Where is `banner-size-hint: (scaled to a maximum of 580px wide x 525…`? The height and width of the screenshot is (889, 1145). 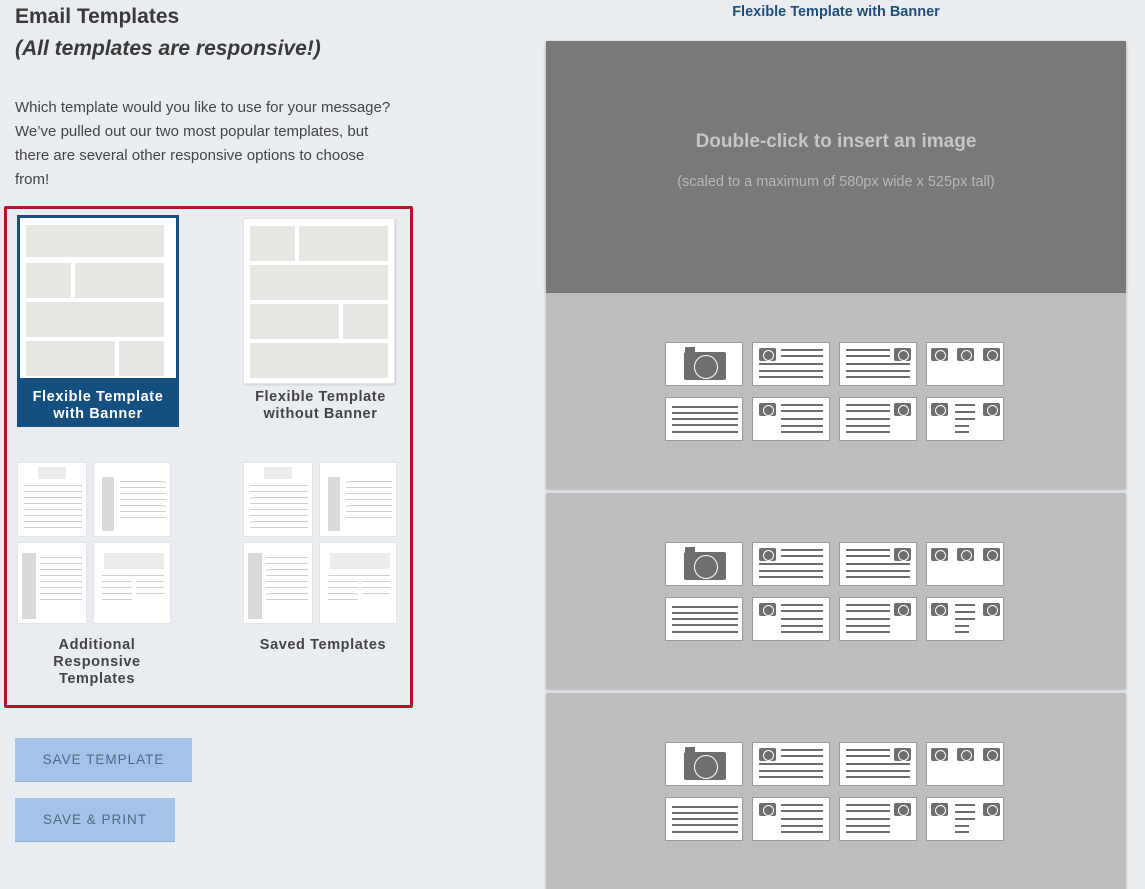
banner-size-hint: (scaled to a maximum of 580px wide x 525… is located at coordinates (836, 182).